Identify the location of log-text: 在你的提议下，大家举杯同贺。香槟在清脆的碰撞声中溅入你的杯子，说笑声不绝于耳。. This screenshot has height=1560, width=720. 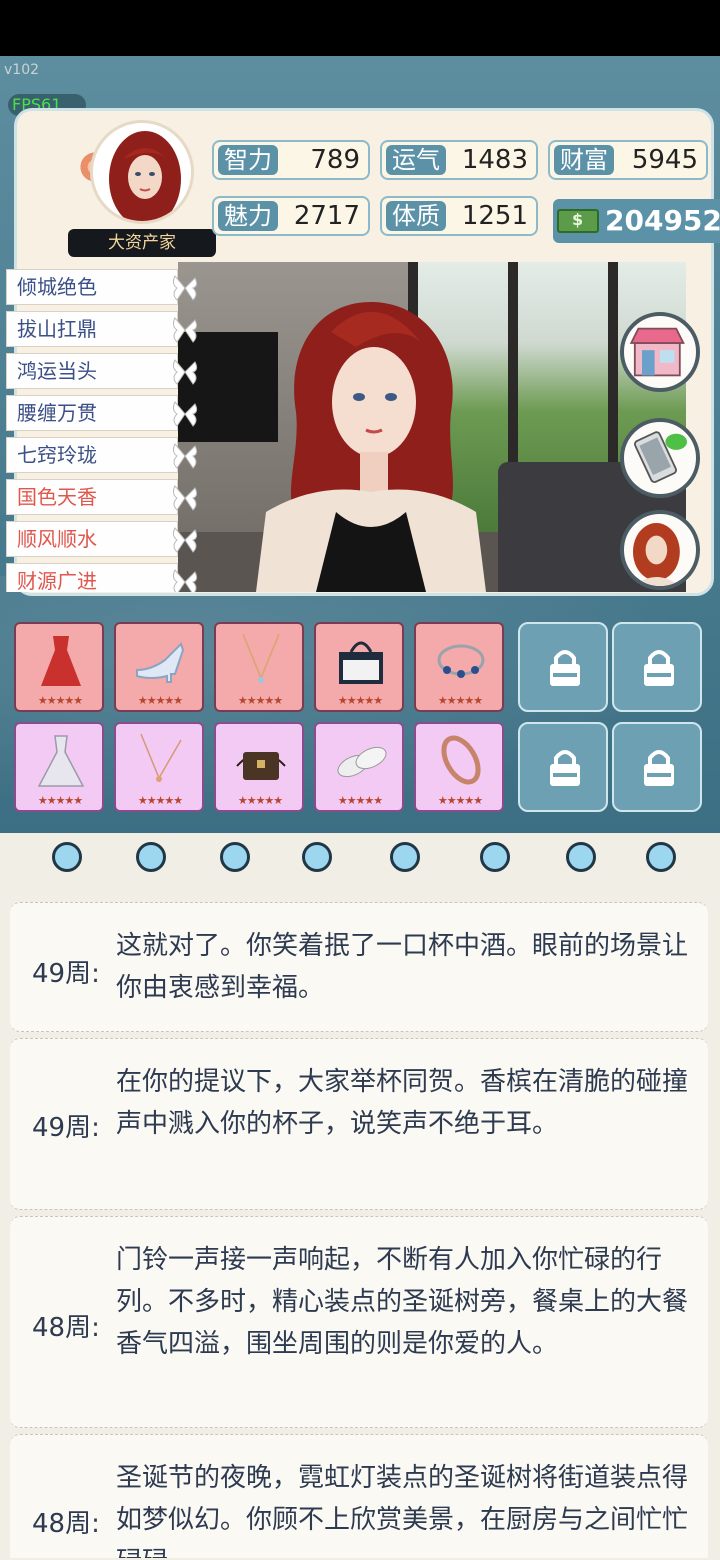
(402, 1103).